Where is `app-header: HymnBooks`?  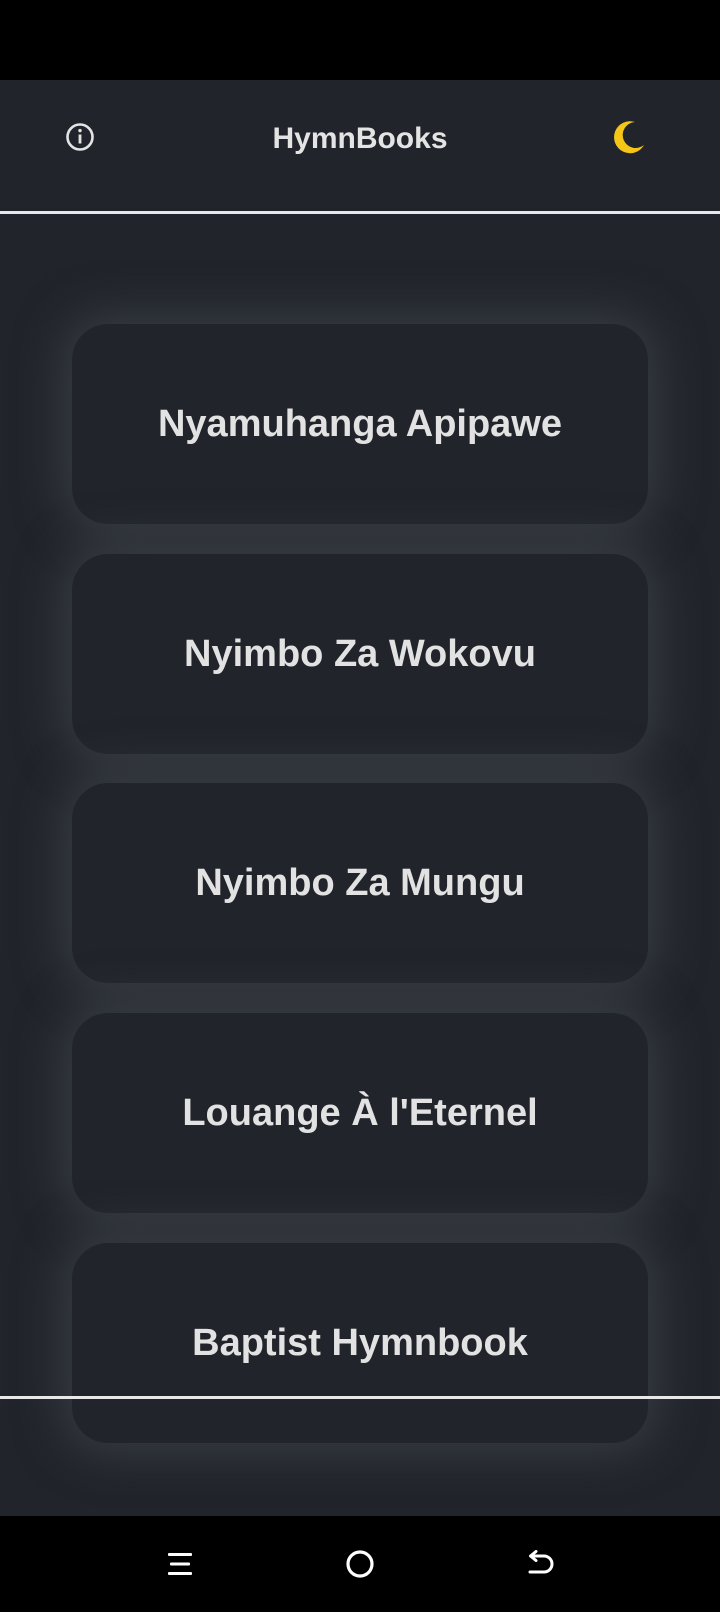 app-header: HymnBooks is located at coordinates (360, 146).